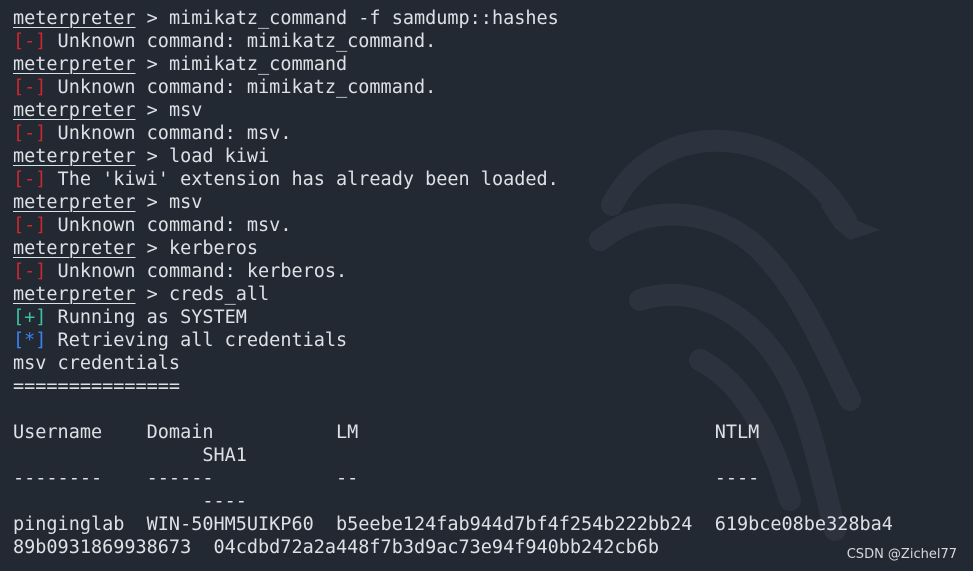  What do you see at coordinates (97, 386) in the screenshot?
I see `line-text: ===============` at bounding box center [97, 386].